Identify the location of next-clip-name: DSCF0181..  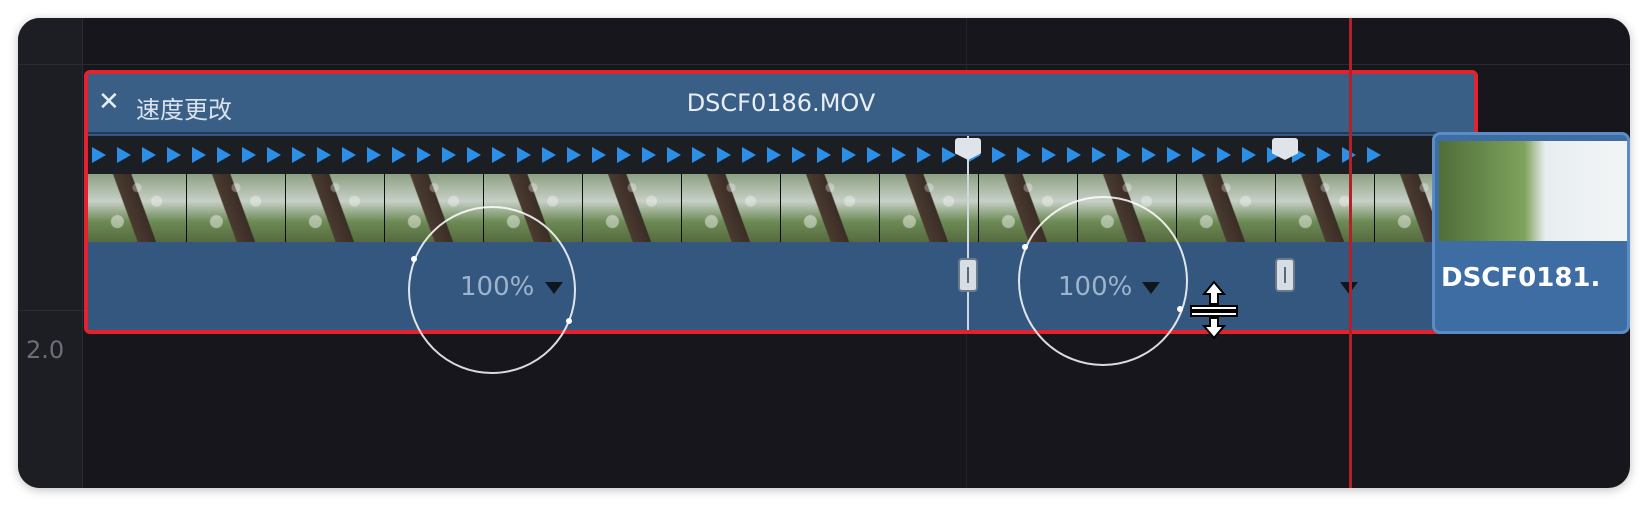
(1521, 278).